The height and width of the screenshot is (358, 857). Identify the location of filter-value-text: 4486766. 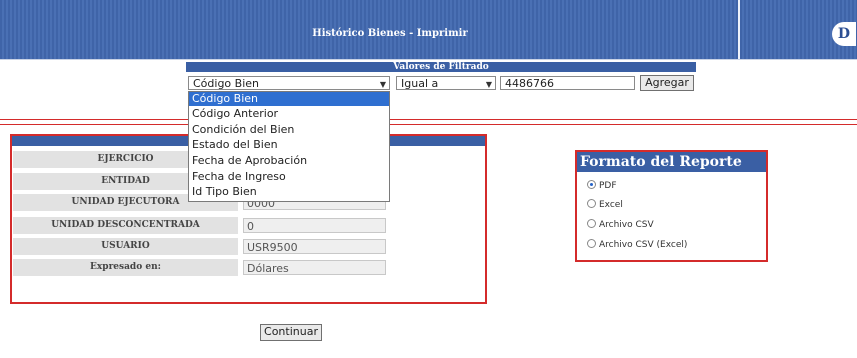
(529, 83).